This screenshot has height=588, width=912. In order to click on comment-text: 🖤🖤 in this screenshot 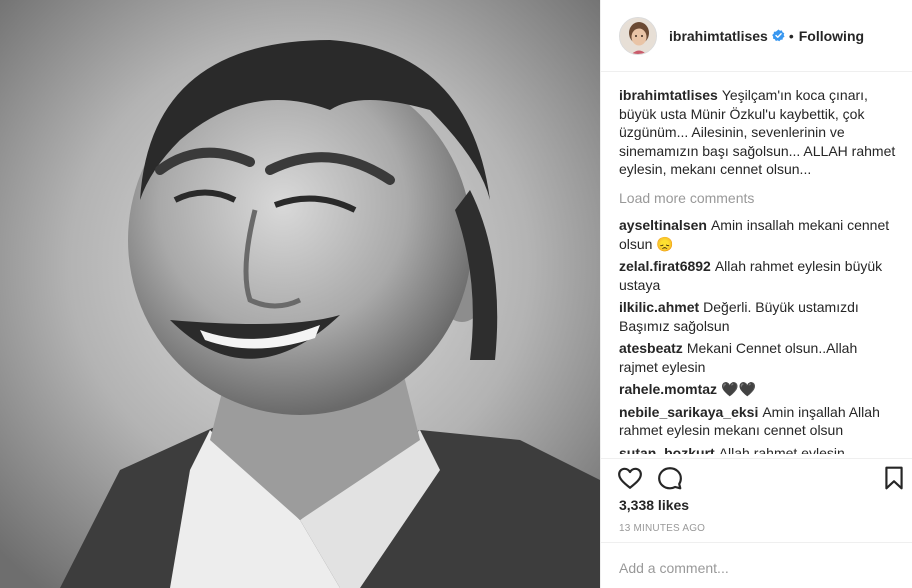, I will do `click(738, 389)`.